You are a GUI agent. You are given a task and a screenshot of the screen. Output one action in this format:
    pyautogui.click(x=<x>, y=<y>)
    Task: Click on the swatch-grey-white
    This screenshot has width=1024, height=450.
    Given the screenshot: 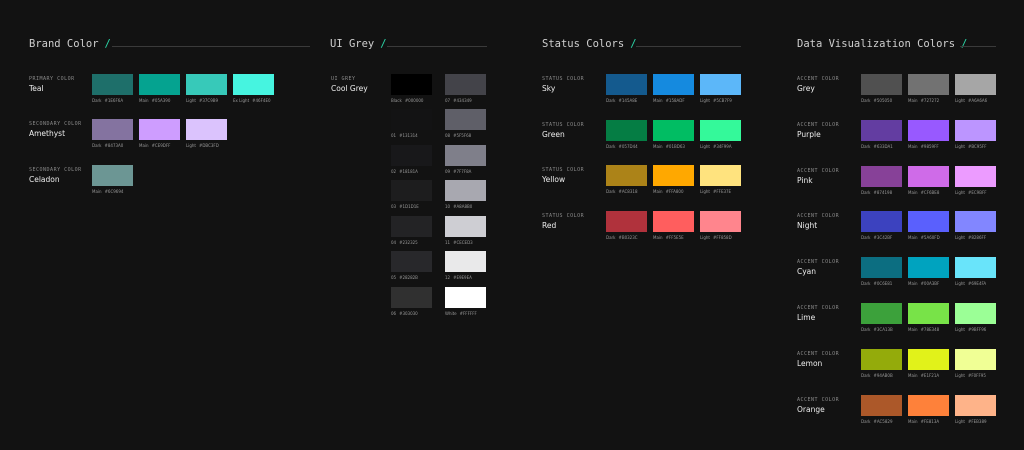 What is the action you would take?
    pyautogui.click(x=465, y=297)
    